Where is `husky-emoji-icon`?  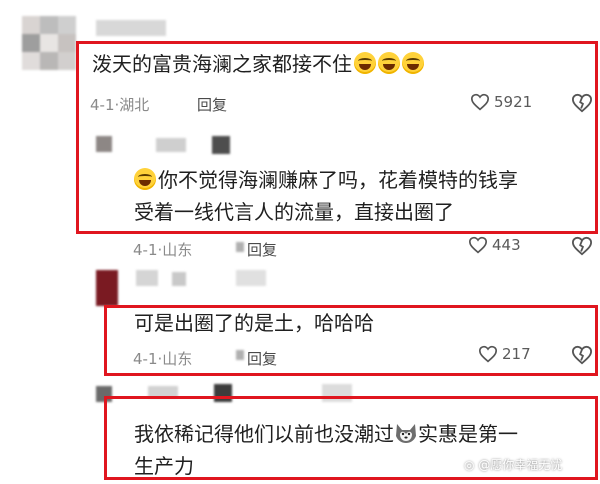
husky-emoji-icon is located at coordinates (406, 432).